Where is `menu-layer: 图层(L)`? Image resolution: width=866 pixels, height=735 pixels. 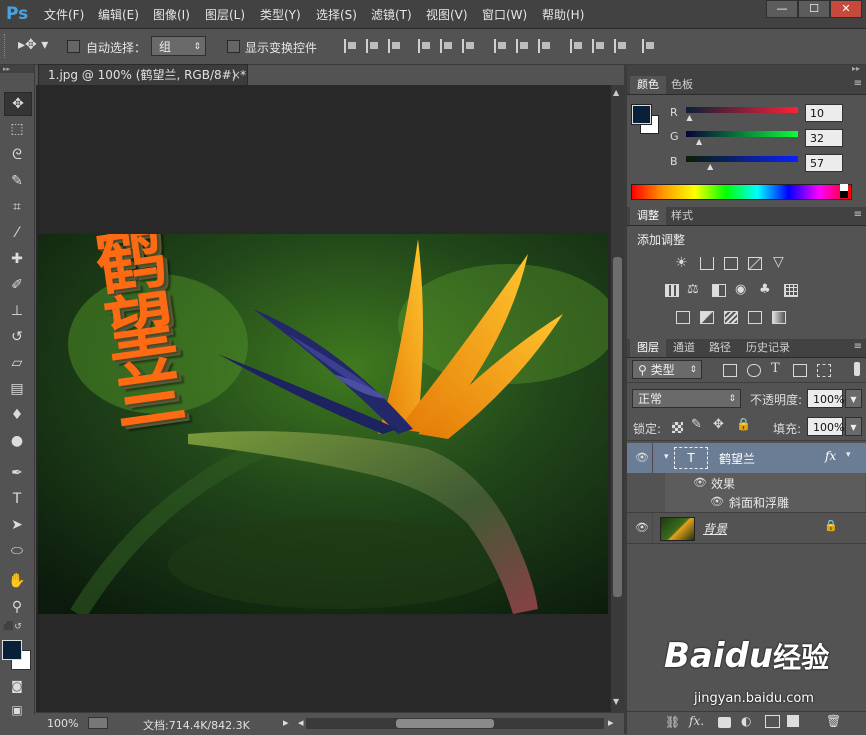 menu-layer: 图层(L) is located at coordinates (225, 14).